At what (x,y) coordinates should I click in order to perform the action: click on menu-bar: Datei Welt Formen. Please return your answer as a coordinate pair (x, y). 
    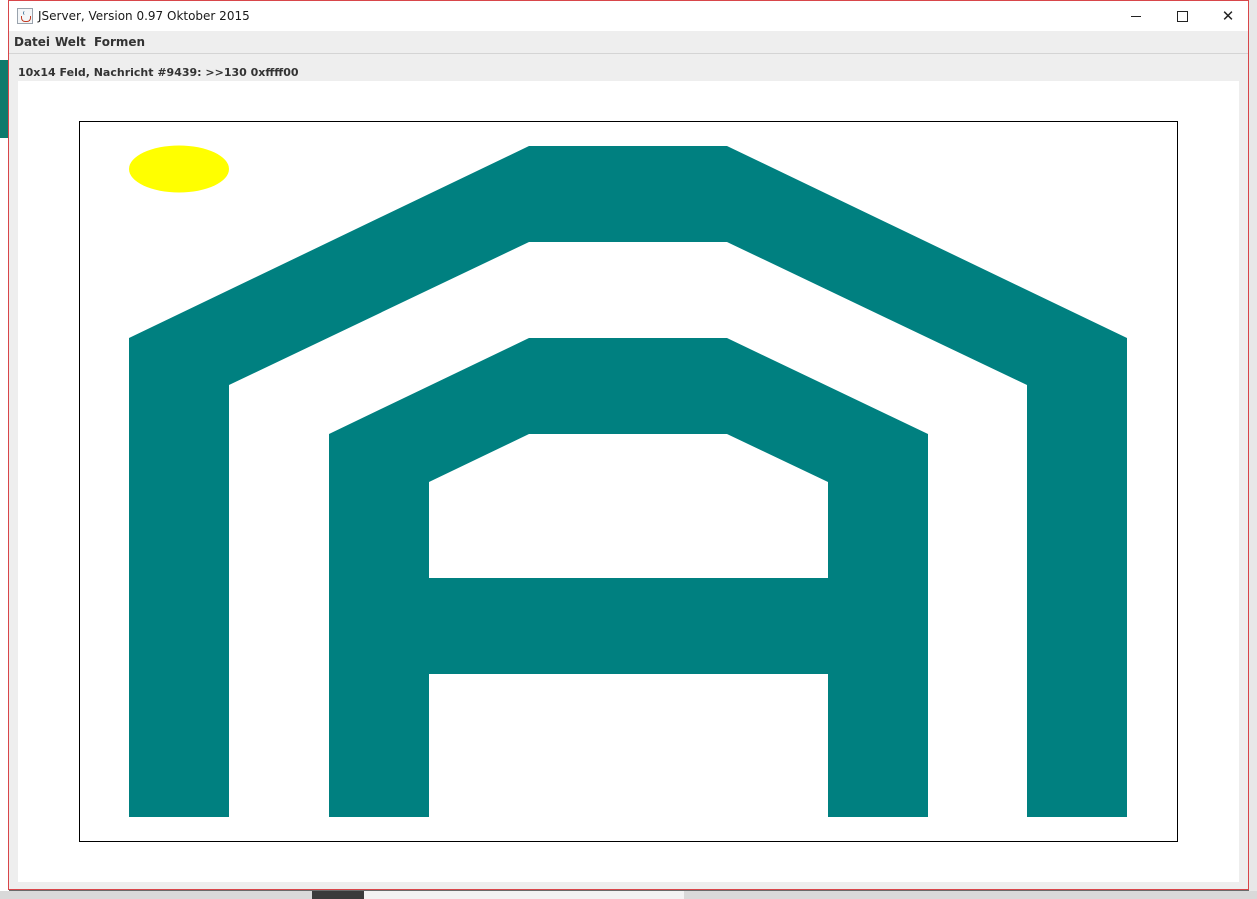
    Looking at the image, I should click on (628, 42).